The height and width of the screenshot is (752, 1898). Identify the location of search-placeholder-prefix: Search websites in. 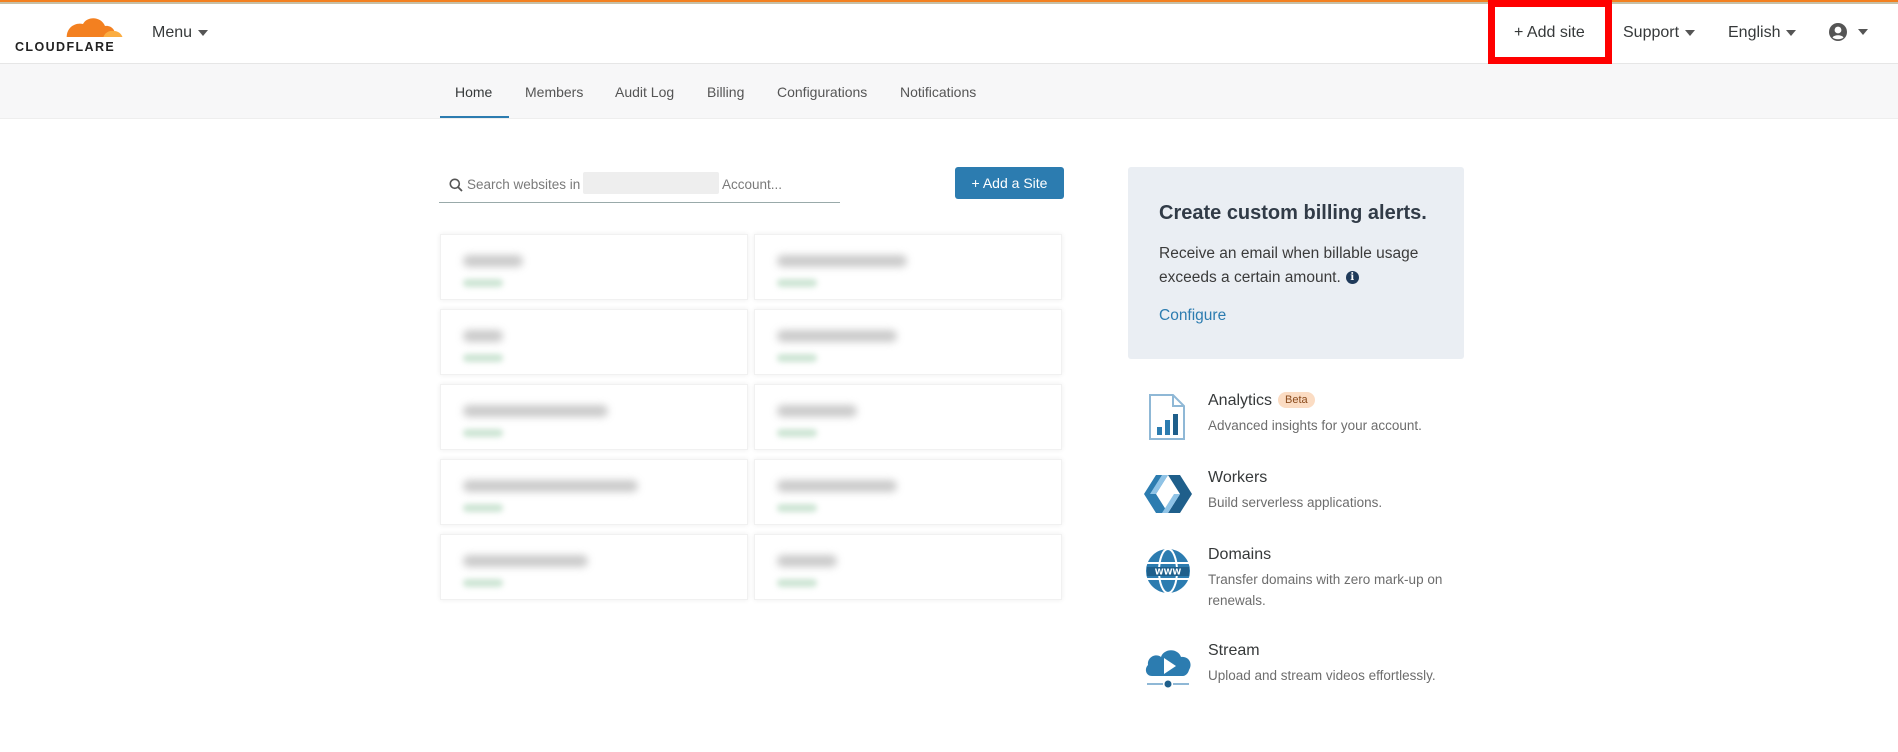
(524, 184).